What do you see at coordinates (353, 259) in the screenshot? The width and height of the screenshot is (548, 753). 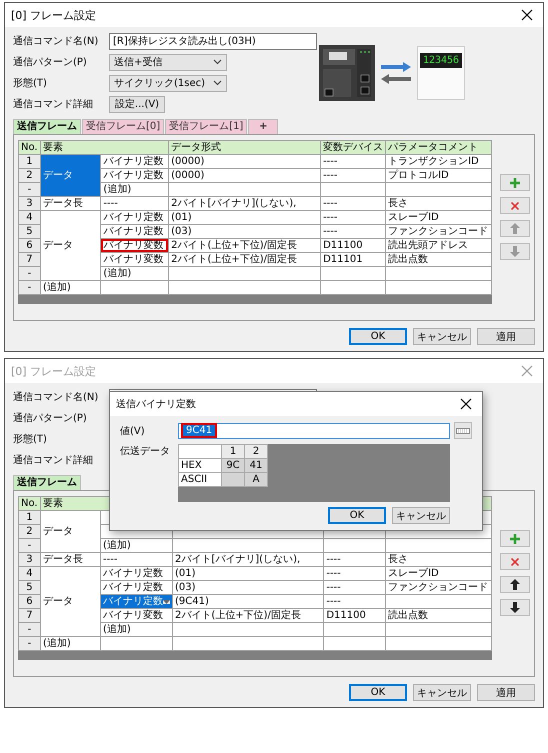 I see `table-cell: D11101` at bounding box center [353, 259].